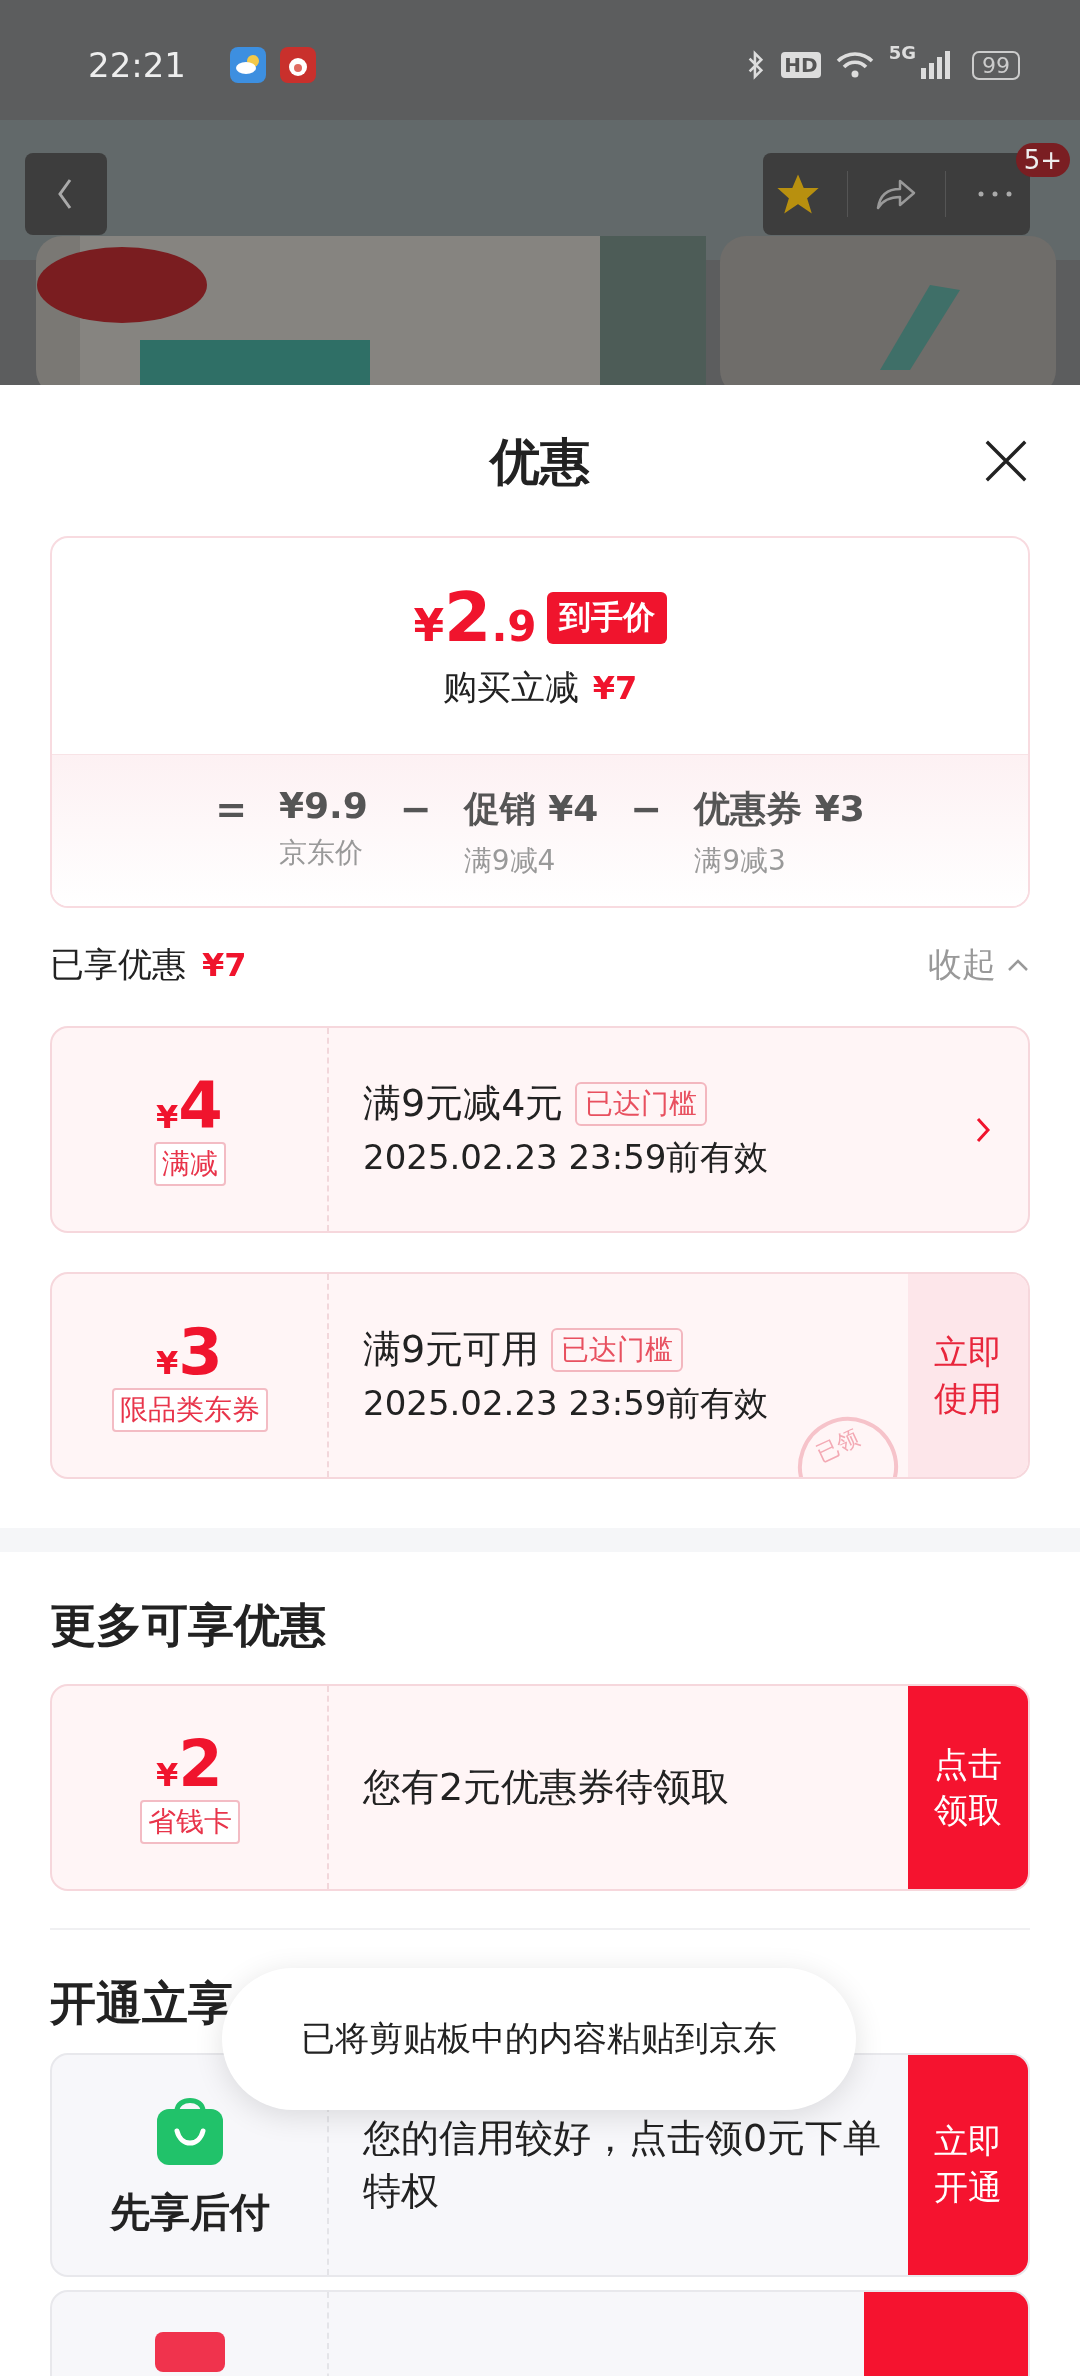  Describe the element at coordinates (540, 462) in the screenshot. I see `sheet-title: 优惠` at that location.